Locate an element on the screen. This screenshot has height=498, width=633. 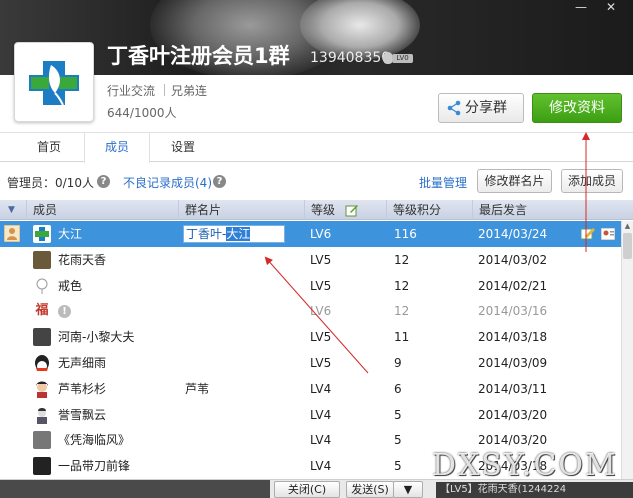
table-row: 戒色 LV5 12 2014/02/21 is located at coordinates (310, 285).